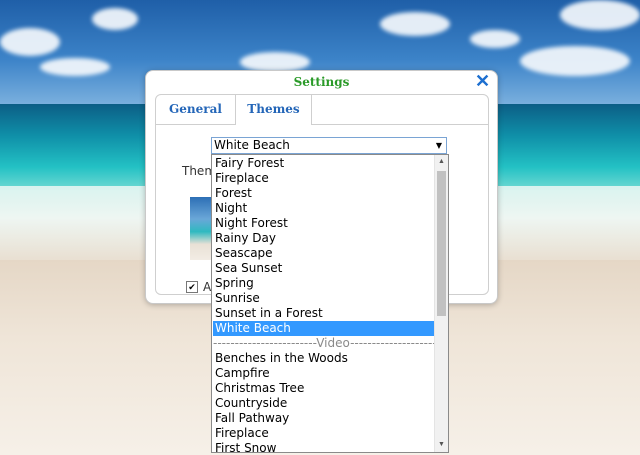 The height and width of the screenshot is (455, 640). Describe the element at coordinates (325, 328) in the screenshot. I see `dropdown-option: White Beach` at that location.